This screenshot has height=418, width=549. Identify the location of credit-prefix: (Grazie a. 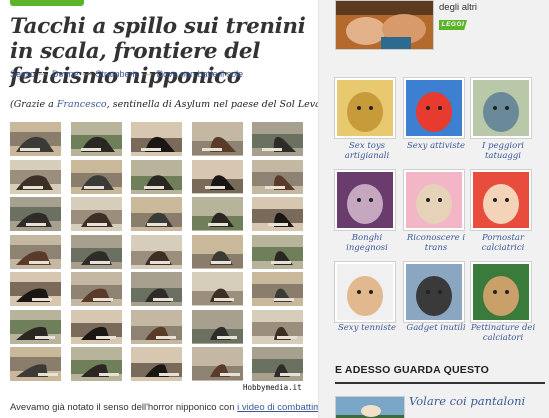
(33, 104).